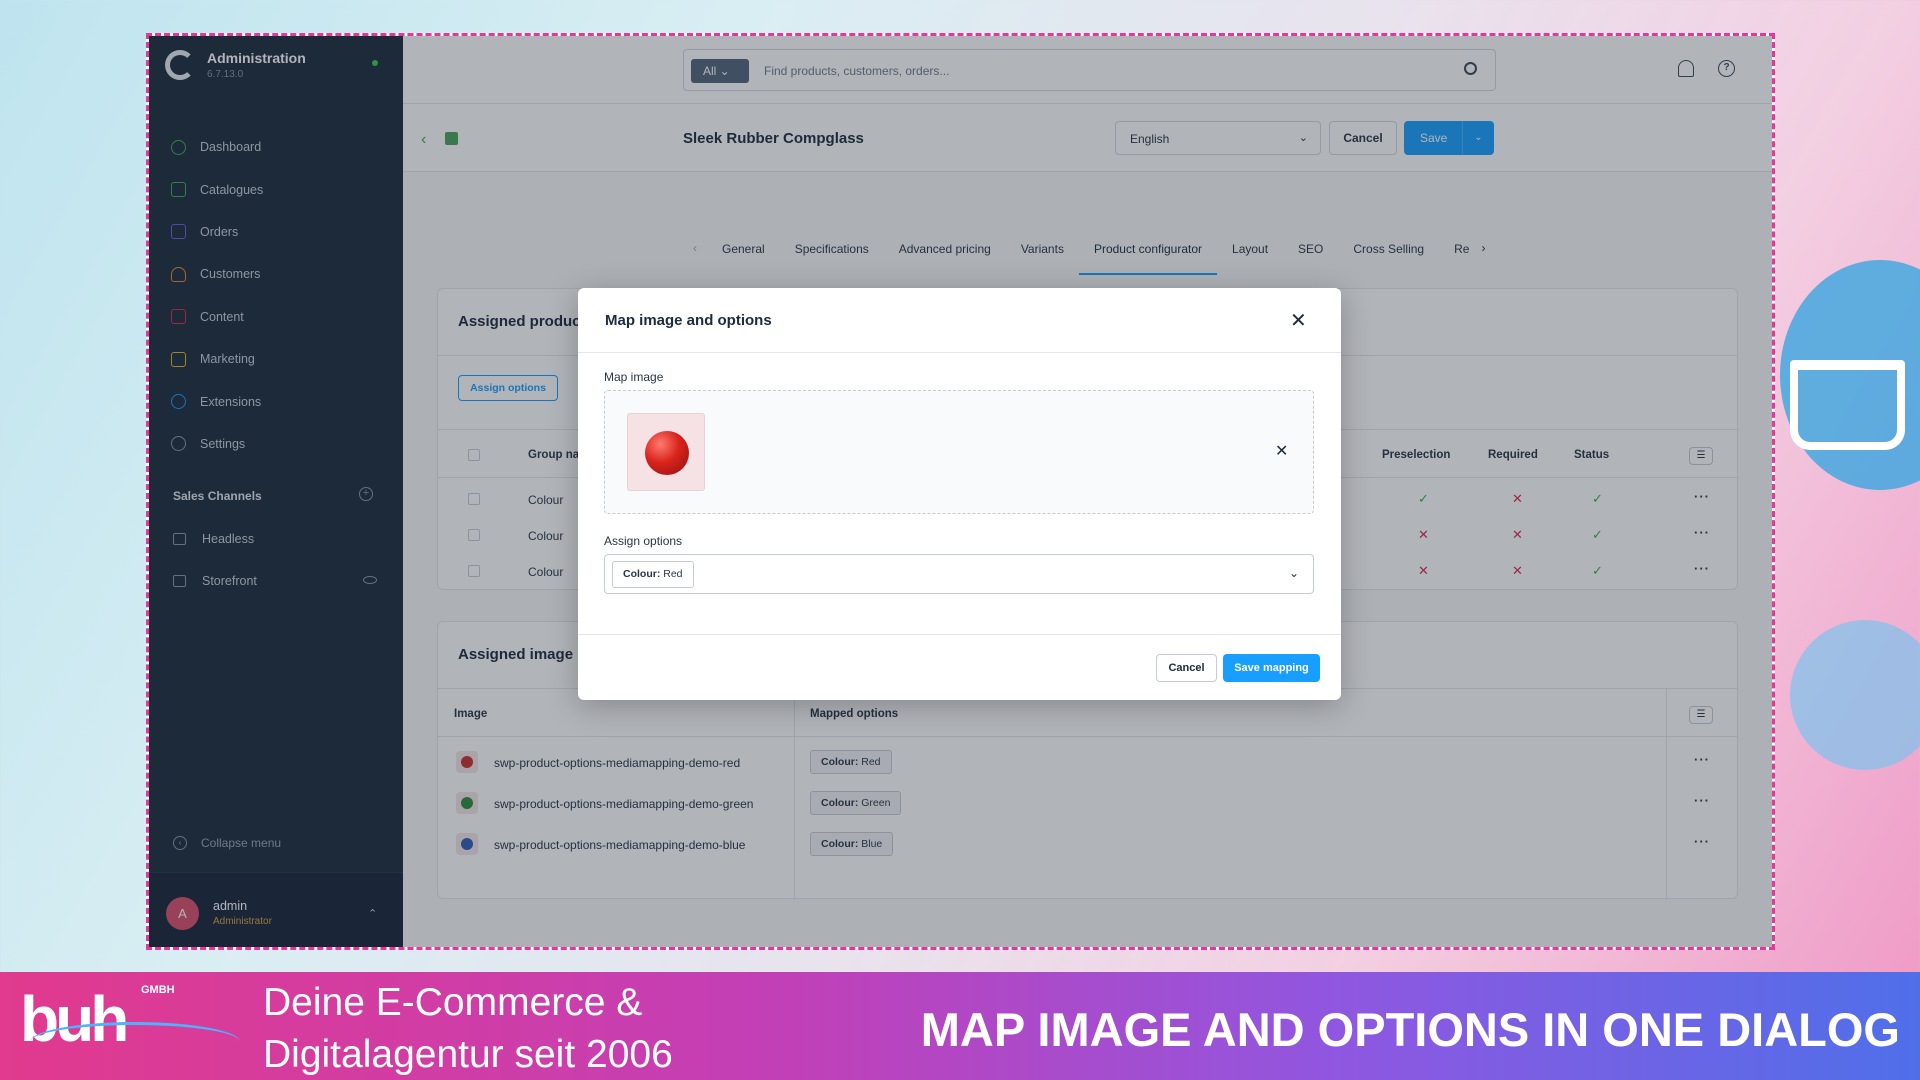 This screenshot has width=1920, height=1080. I want to click on logo-suffix: GMBH, so click(158, 990).